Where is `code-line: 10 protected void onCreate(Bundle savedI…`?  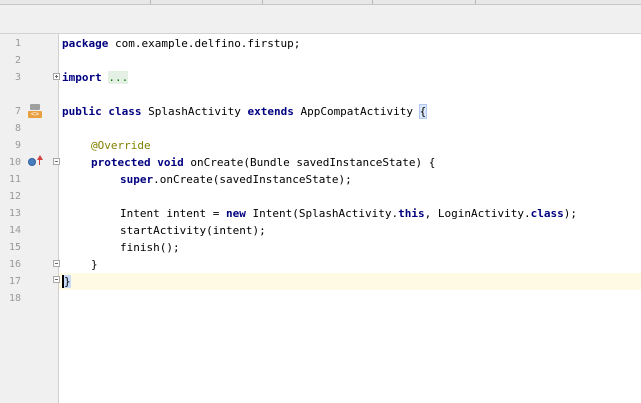 code-line: 10 protected void onCreate(Bundle savedI… is located at coordinates (320, 162).